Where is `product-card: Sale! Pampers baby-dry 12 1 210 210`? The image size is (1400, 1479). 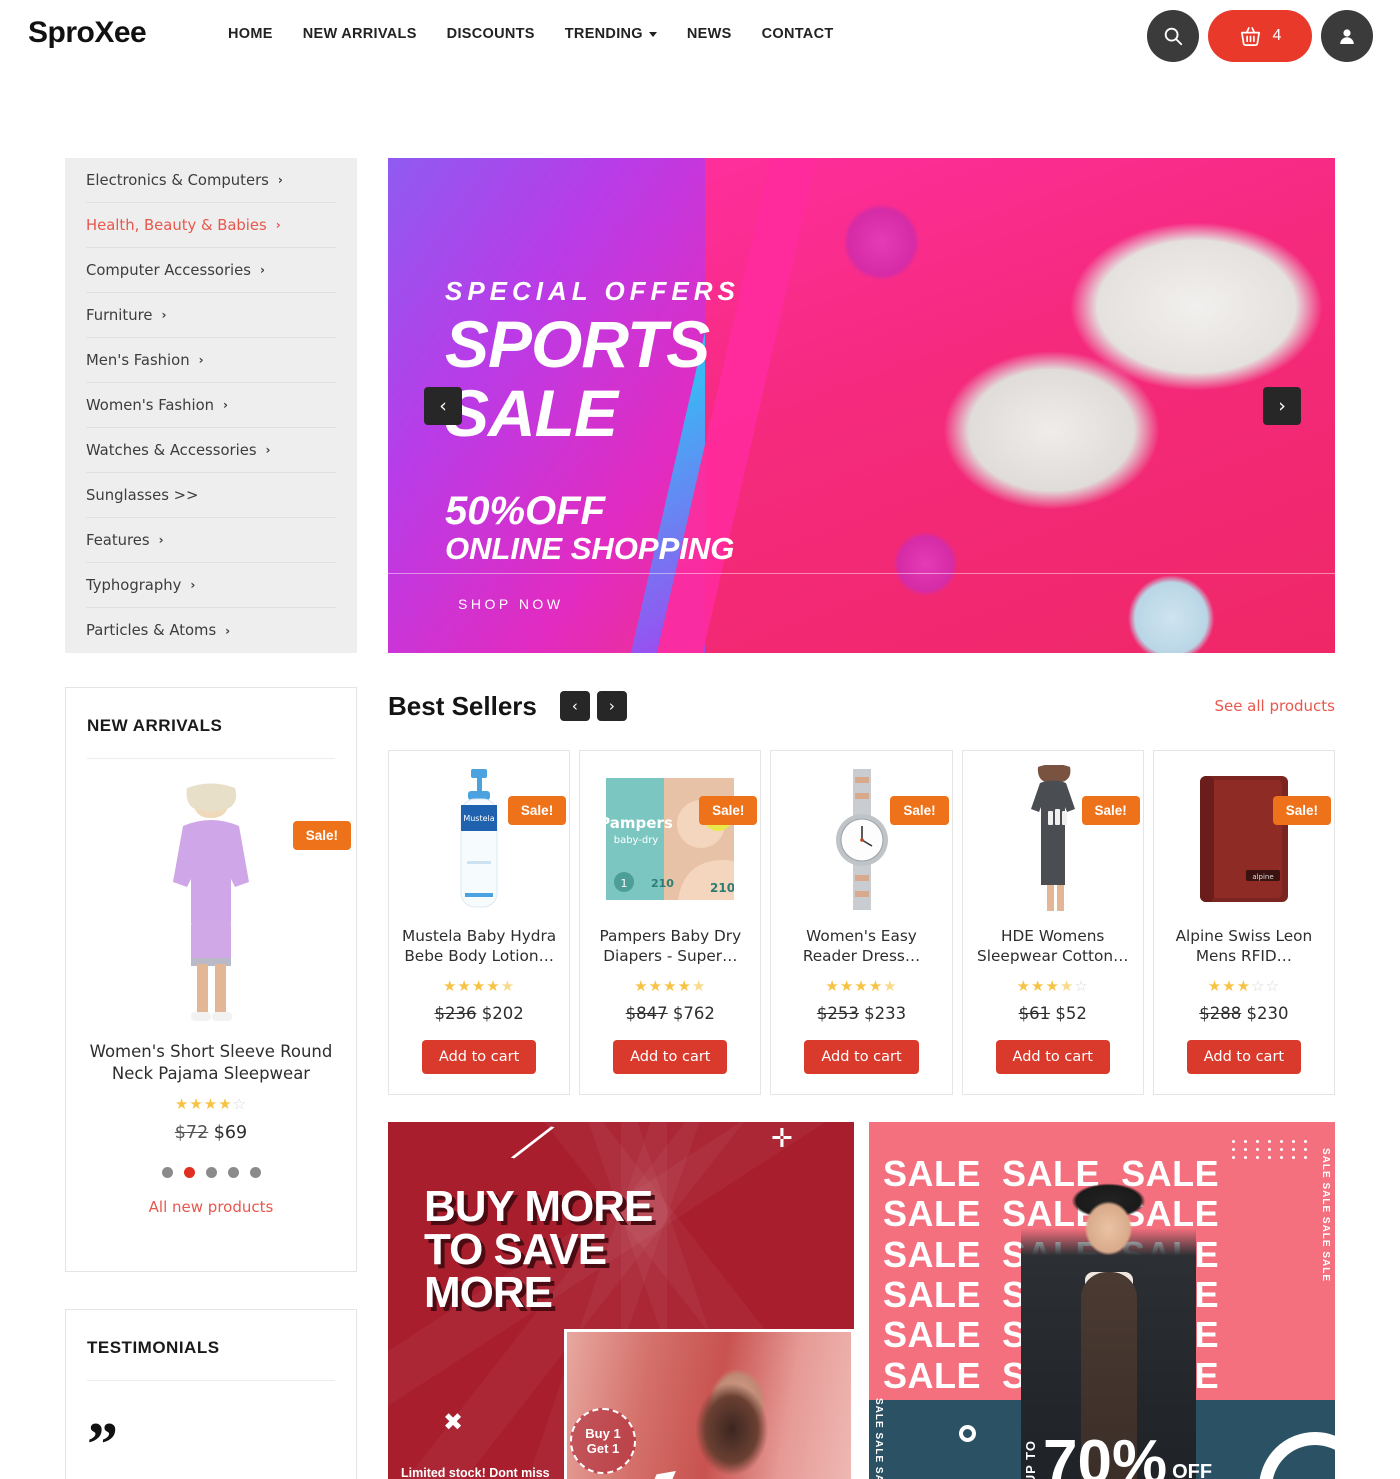
product-card: Sale! Pampers baby-dry 12 1 210 210 is located at coordinates (670, 922).